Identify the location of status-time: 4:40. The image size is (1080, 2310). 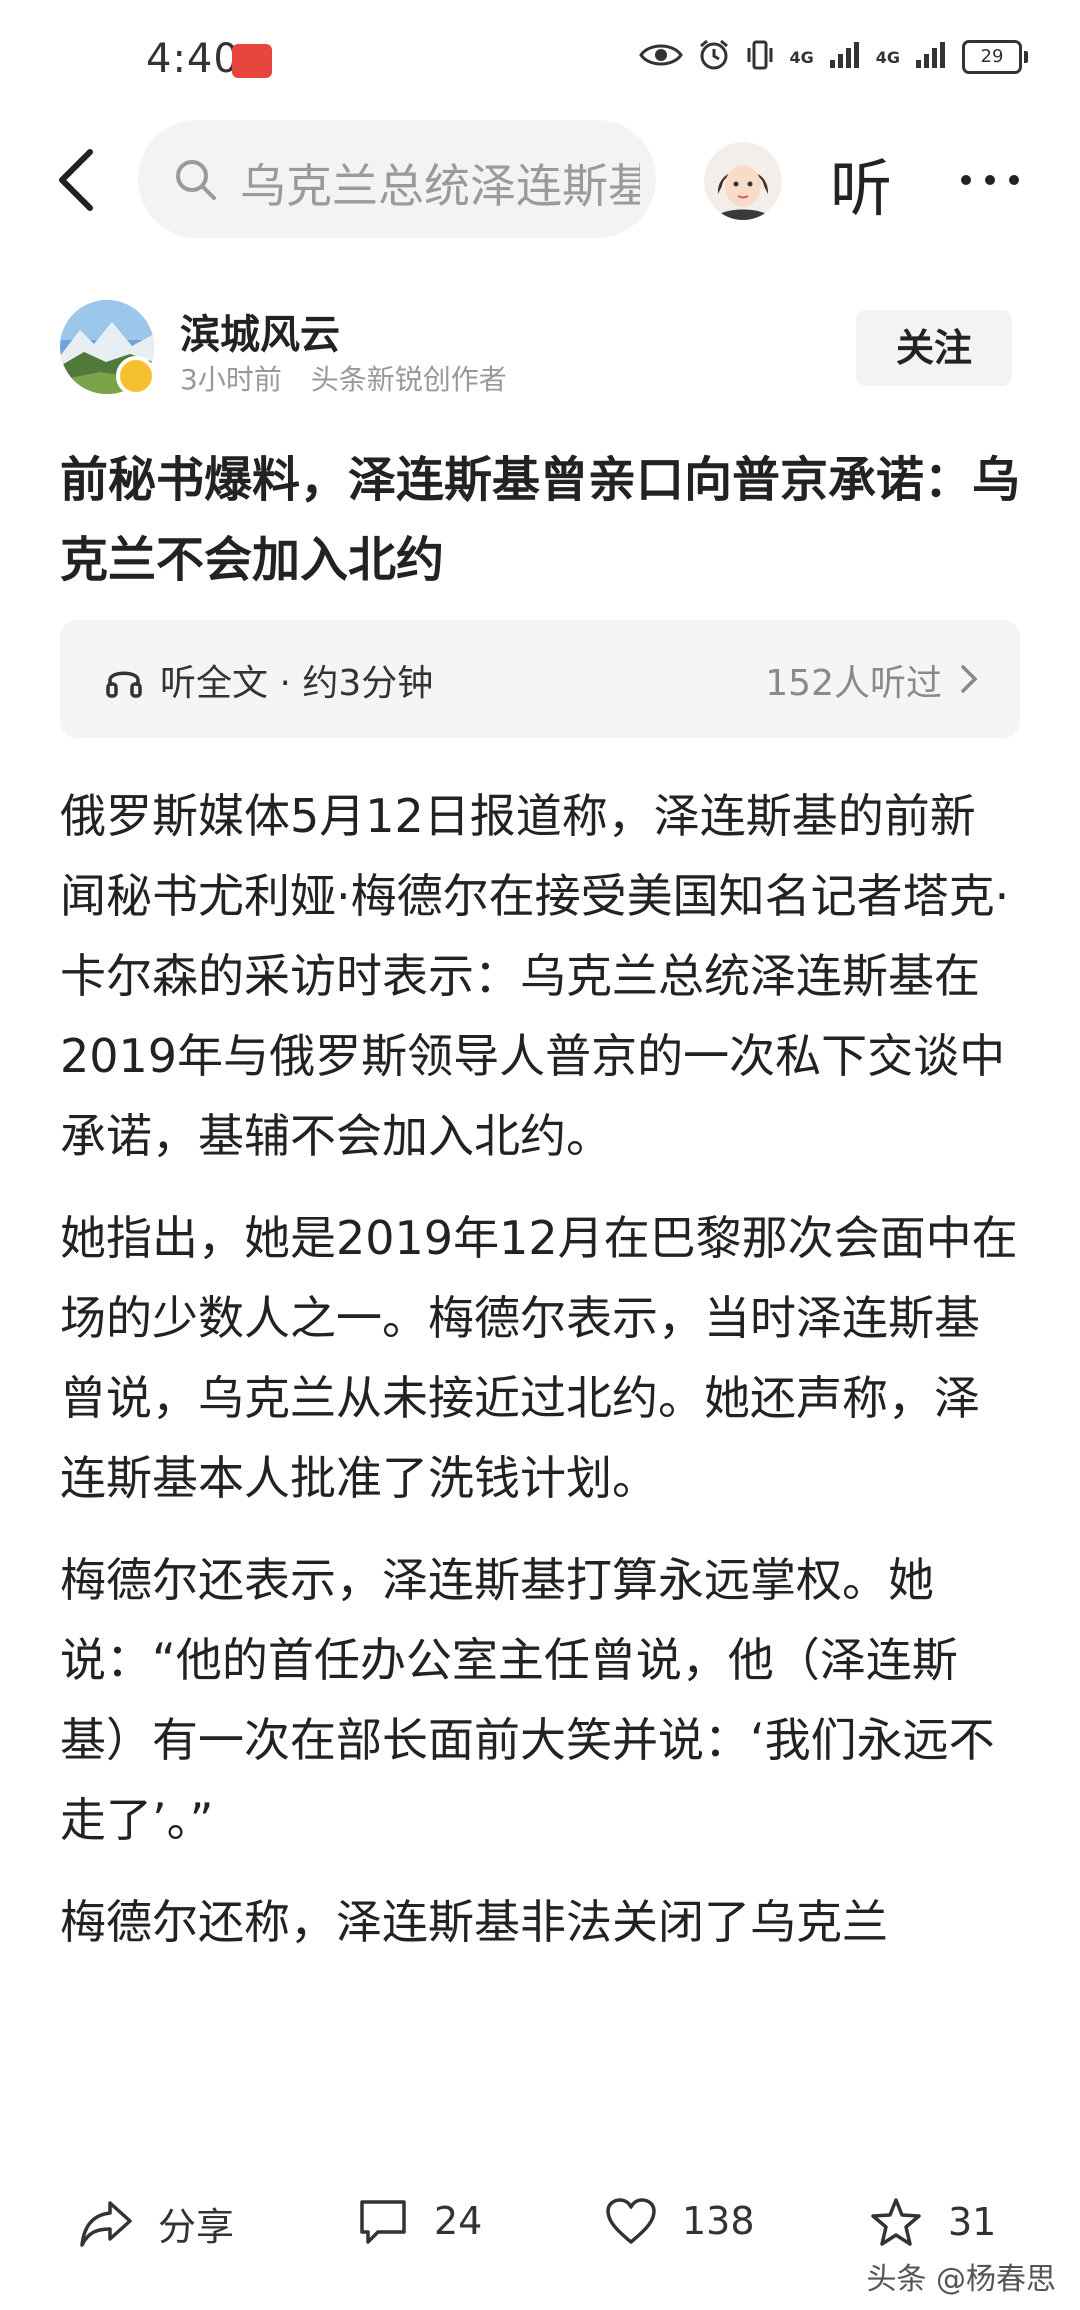
(193, 59).